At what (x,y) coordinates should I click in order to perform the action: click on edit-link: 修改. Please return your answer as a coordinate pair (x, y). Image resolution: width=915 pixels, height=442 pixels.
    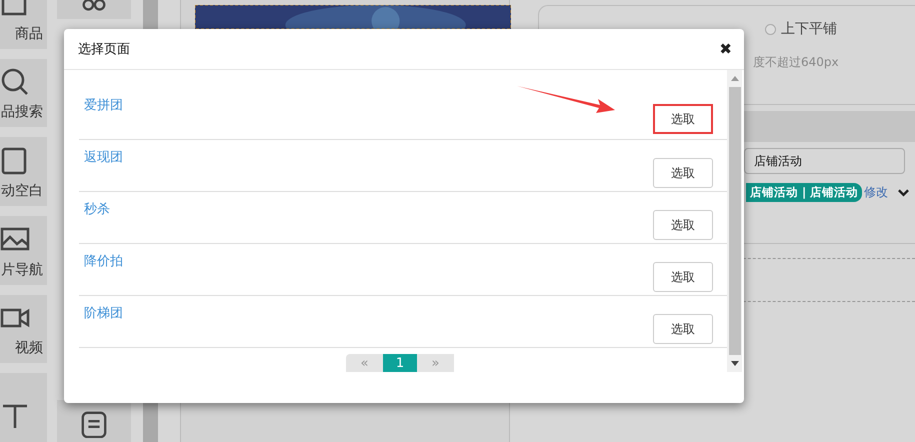
    Looking at the image, I should click on (876, 192).